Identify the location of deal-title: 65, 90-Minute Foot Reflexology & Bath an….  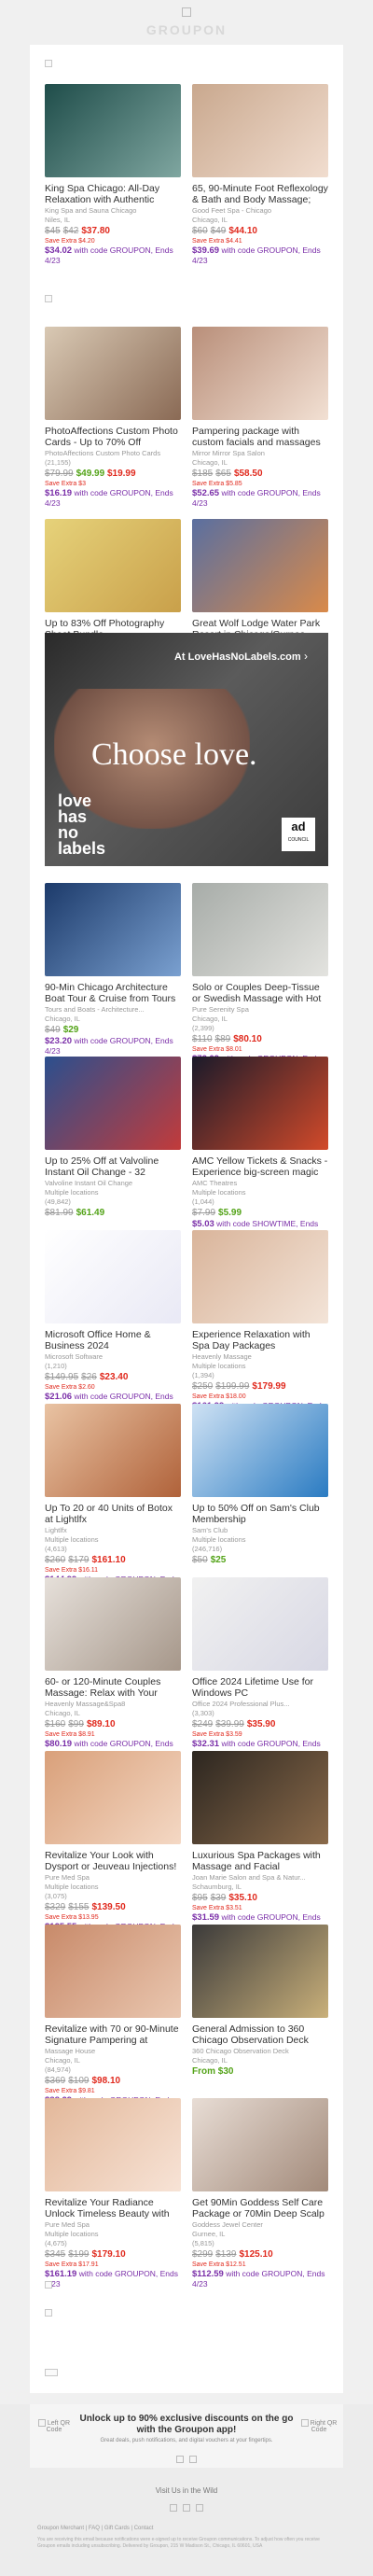
(260, 194).